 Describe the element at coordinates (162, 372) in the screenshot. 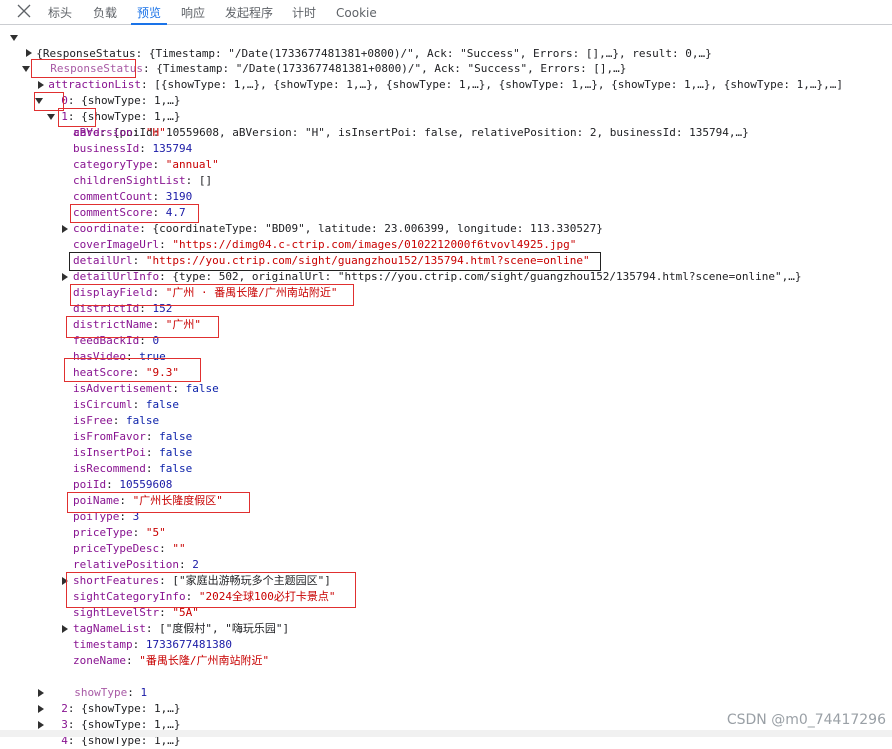

I see `field-value: "9.3"` at that location.